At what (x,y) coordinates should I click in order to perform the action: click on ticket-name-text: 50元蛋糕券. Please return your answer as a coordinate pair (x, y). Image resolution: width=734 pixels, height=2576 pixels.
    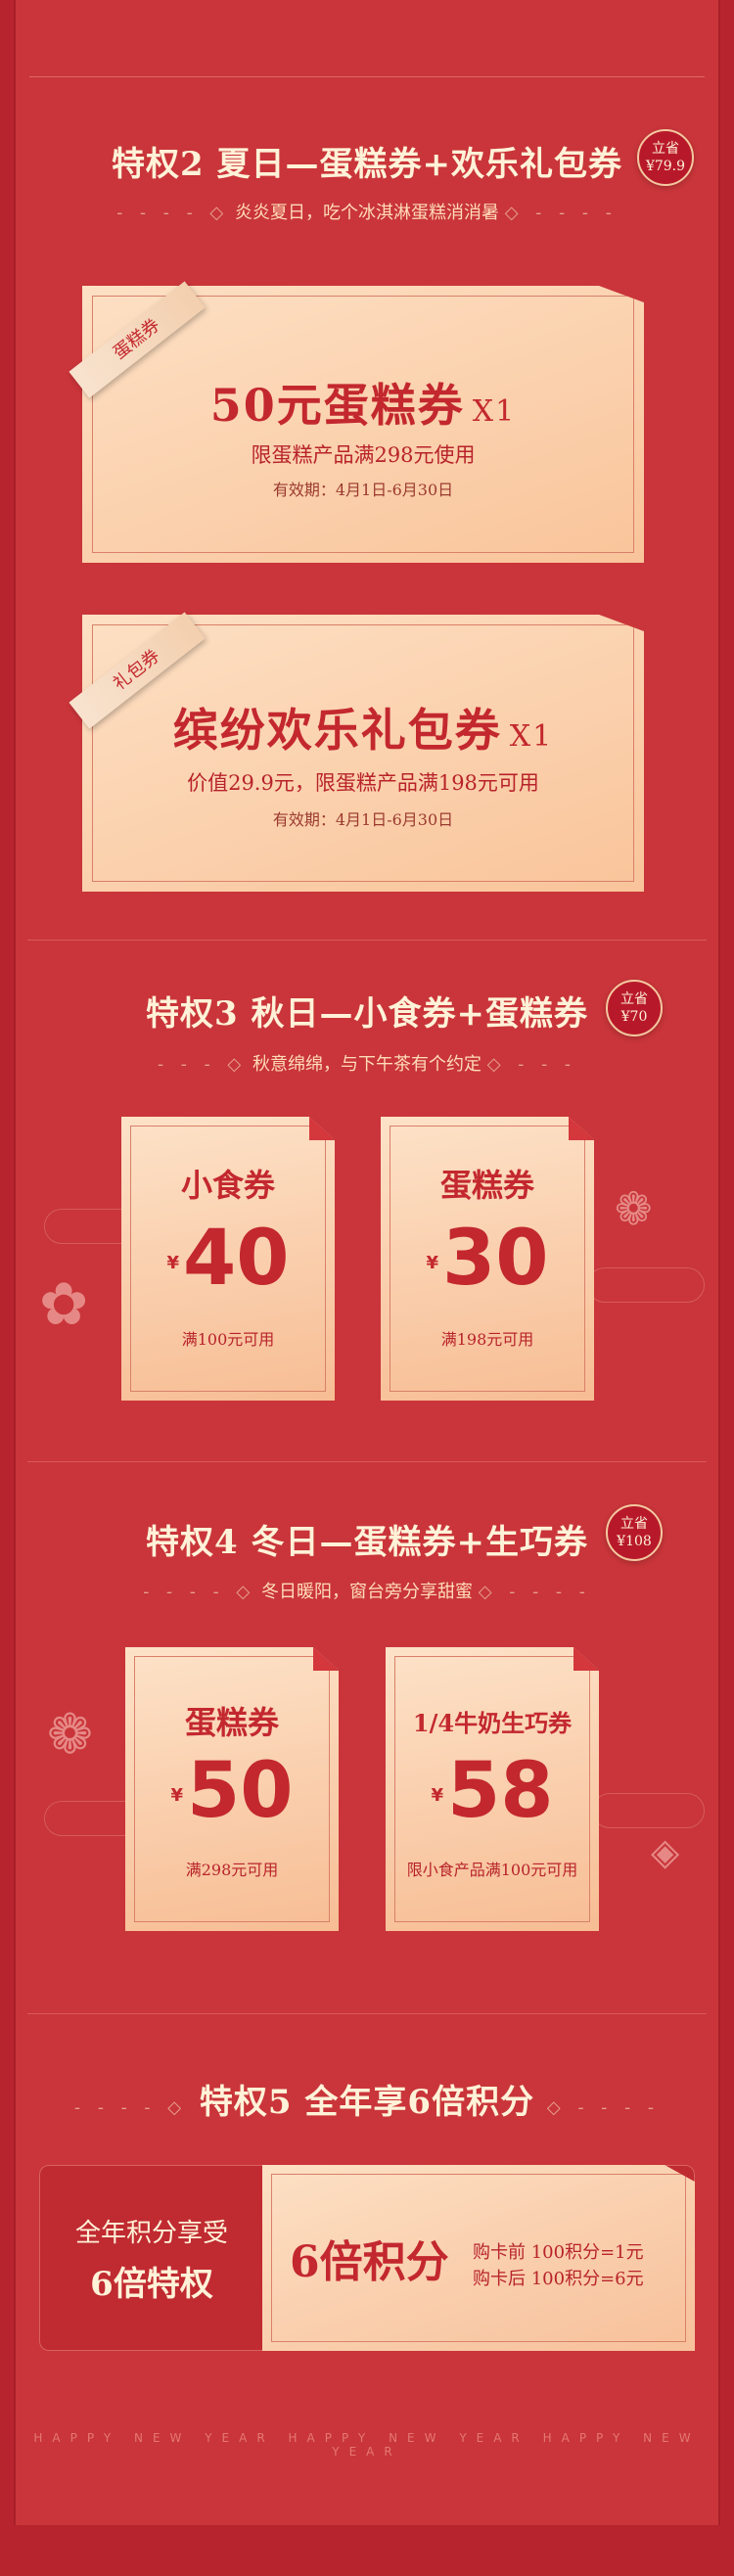
    Looking at the image, I should click on (337, 405).